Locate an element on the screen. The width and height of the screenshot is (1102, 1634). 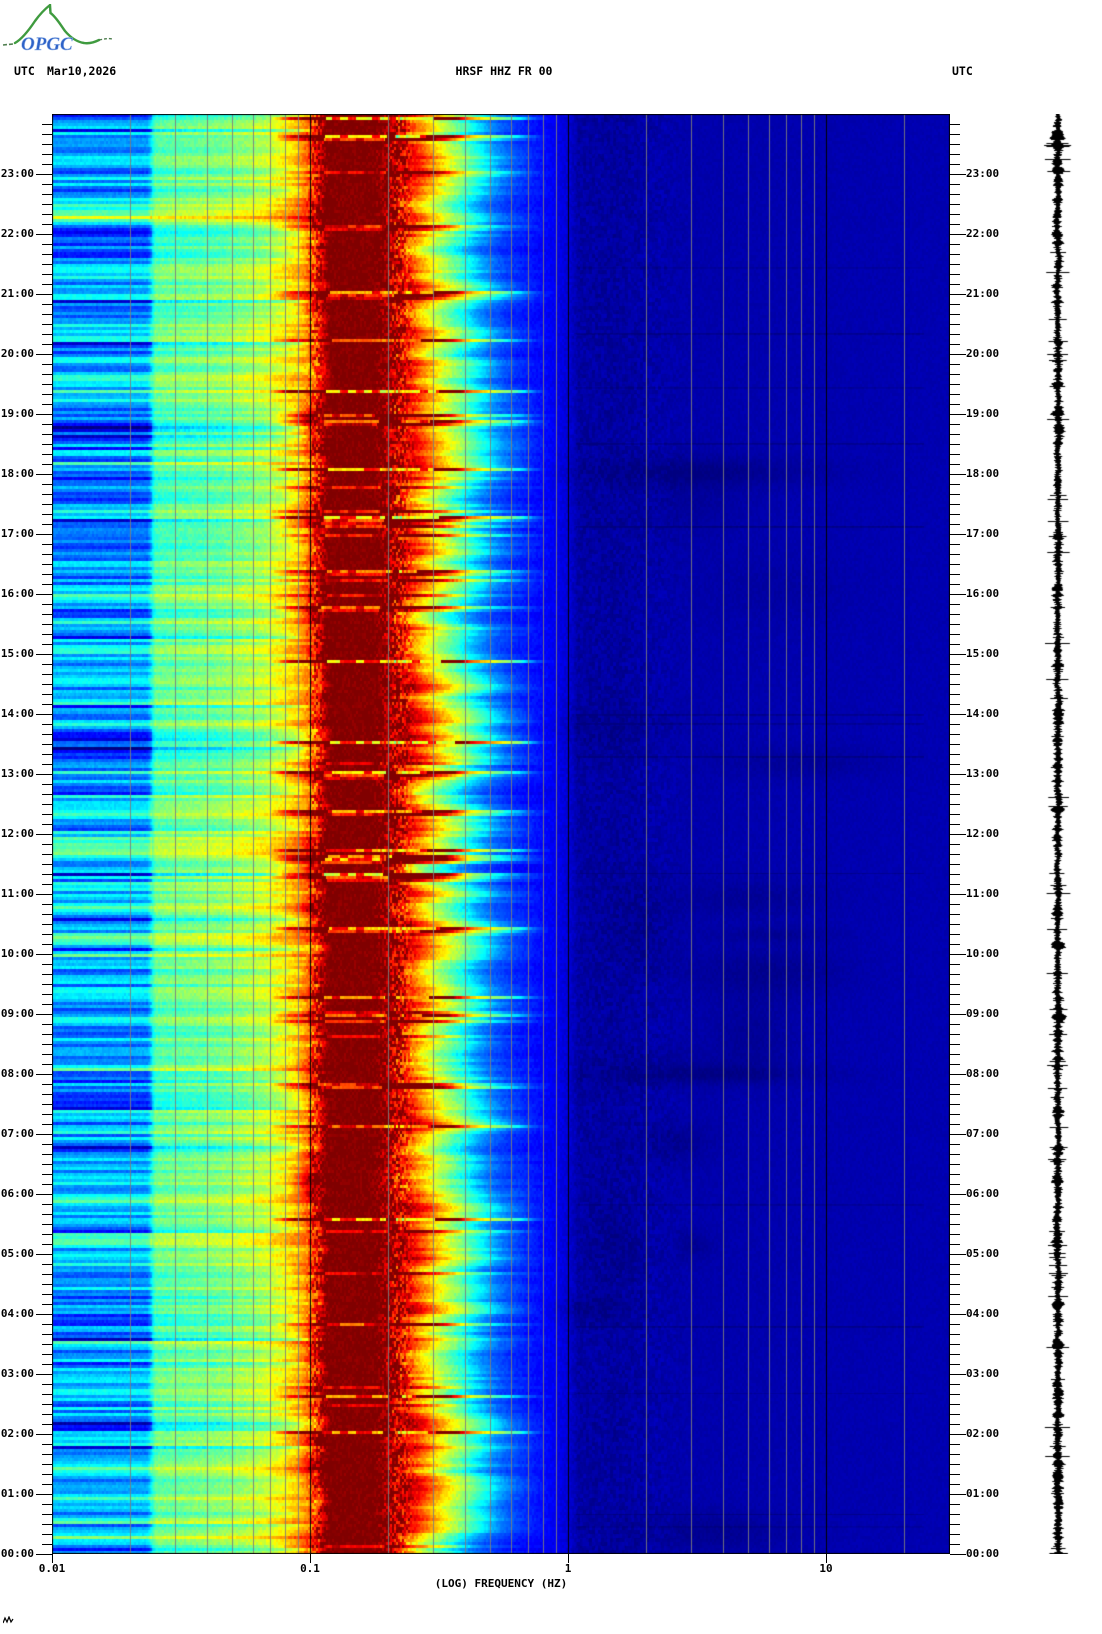
hour-label-left: 15:00 is located at coordinates (17, 653).